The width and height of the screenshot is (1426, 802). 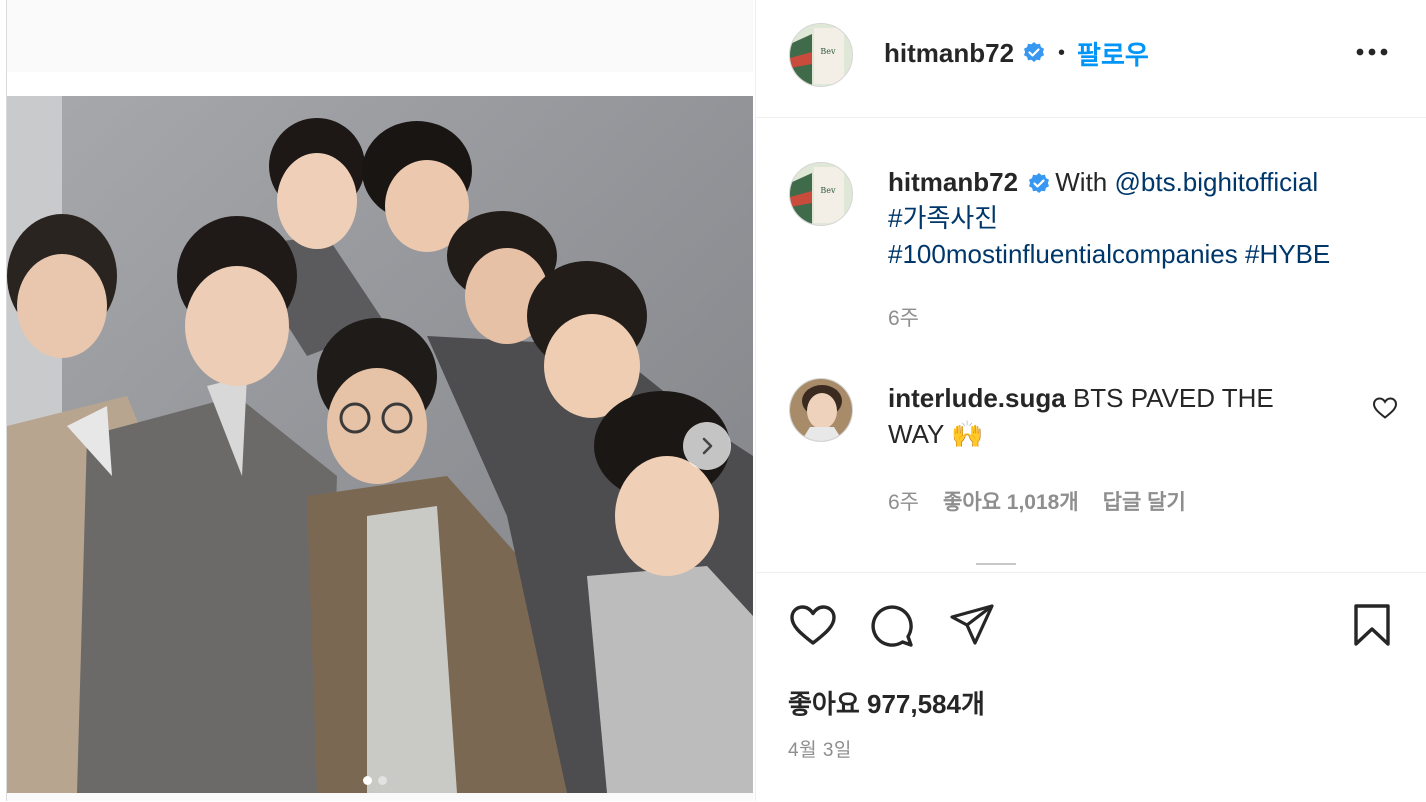 I want to click on share-button, so click(x=972, y=627).